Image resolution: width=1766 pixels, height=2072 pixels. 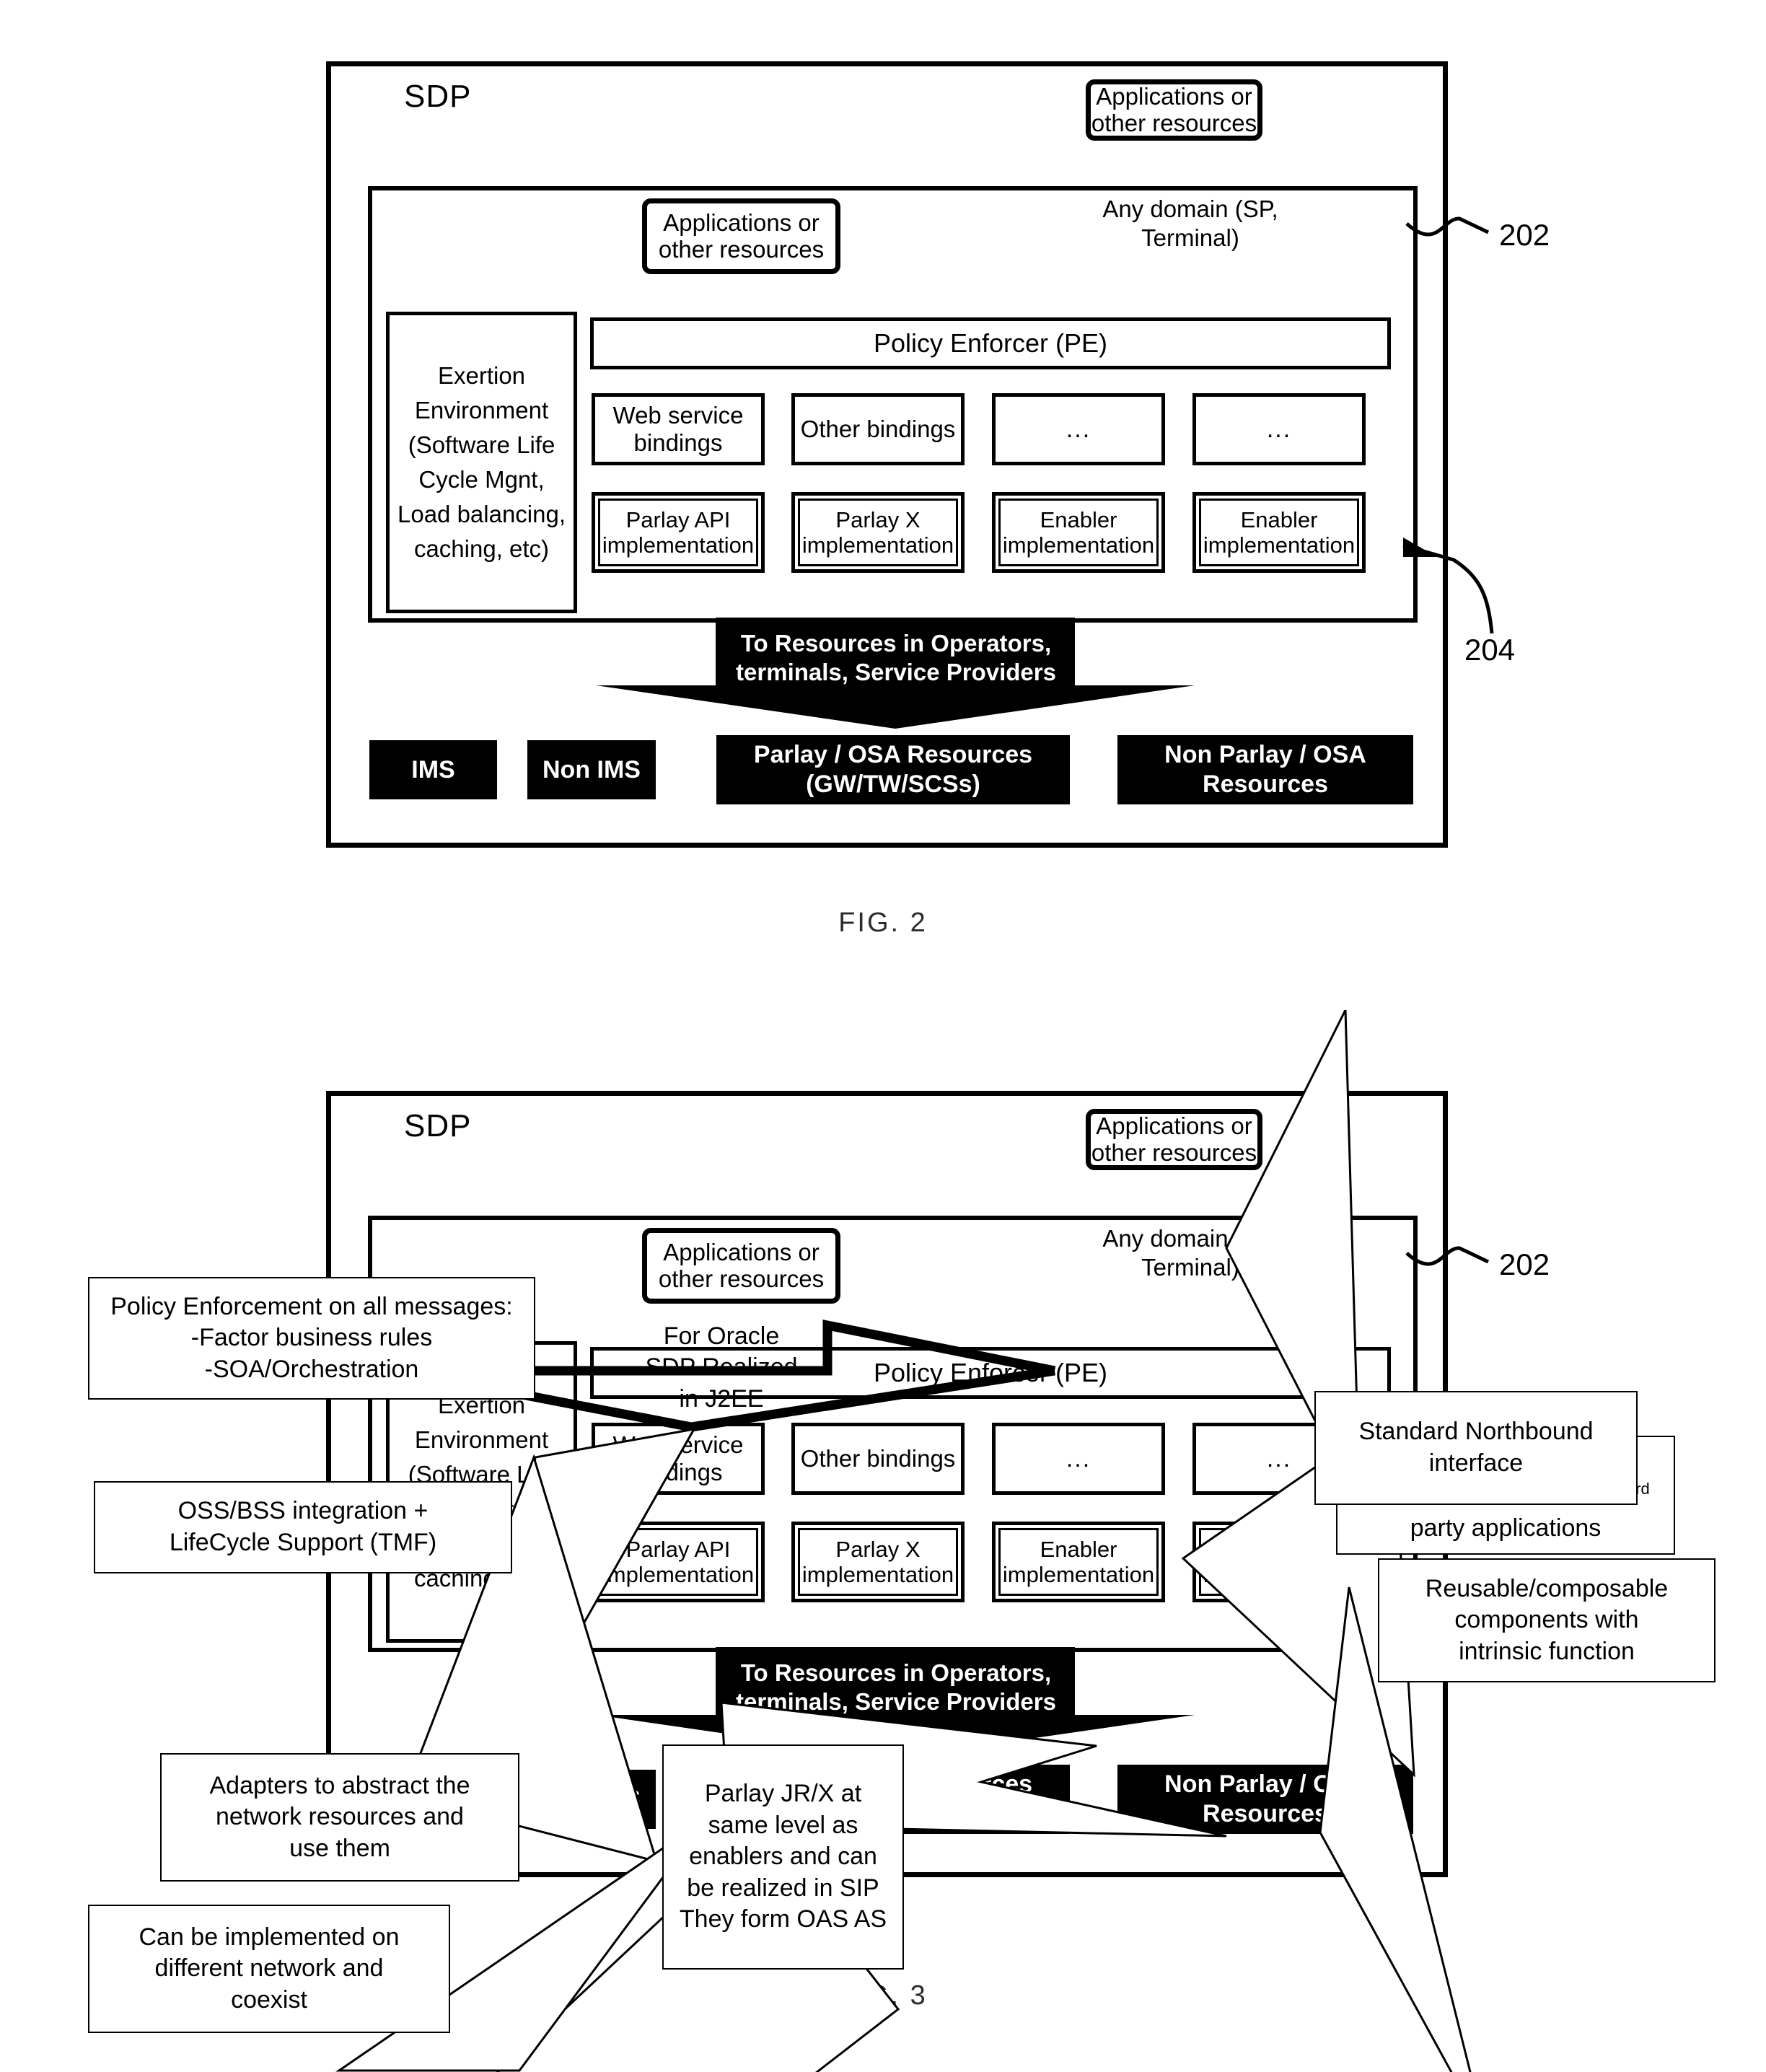 What do you see at coordinates (1190, 223) in the screenshot?
I see `fig2-any-domain-label: Any domain (SP, Terminal)` at bounding box center [1190, 223].